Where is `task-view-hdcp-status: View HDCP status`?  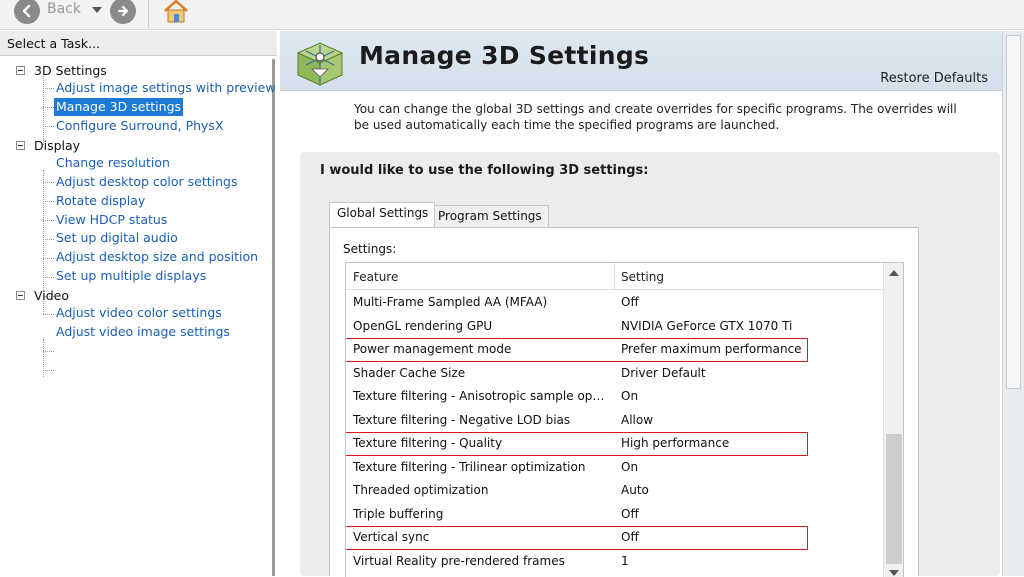
task-view-hdcp-status: View HDCP status is located at coordinates (111, 220).